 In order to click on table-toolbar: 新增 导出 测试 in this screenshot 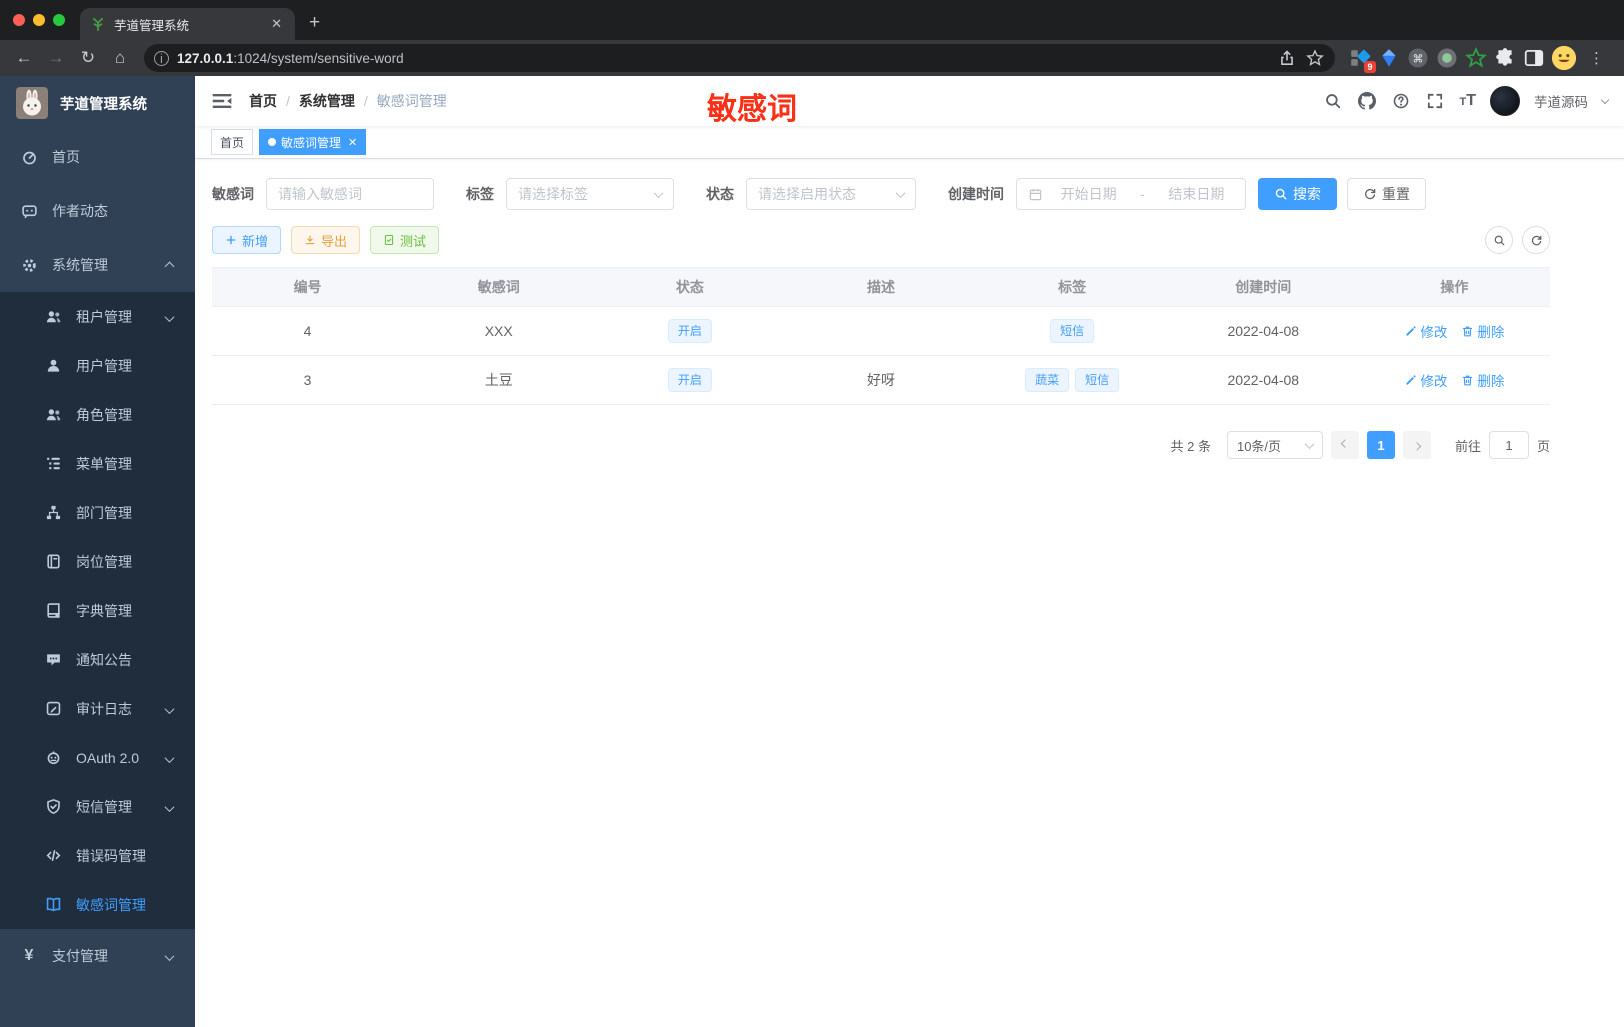, I will do `click(881, 240)`.